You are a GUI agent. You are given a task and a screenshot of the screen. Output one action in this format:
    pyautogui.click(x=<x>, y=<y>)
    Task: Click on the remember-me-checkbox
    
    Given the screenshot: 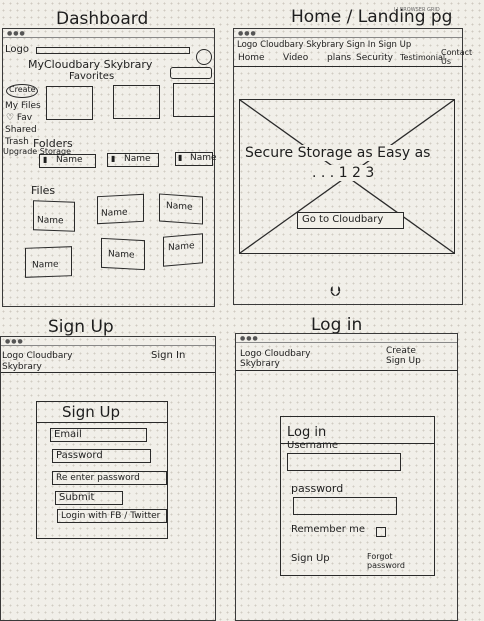 What is the action you would take?
    pyautogui.click(x=381, y=532)
    